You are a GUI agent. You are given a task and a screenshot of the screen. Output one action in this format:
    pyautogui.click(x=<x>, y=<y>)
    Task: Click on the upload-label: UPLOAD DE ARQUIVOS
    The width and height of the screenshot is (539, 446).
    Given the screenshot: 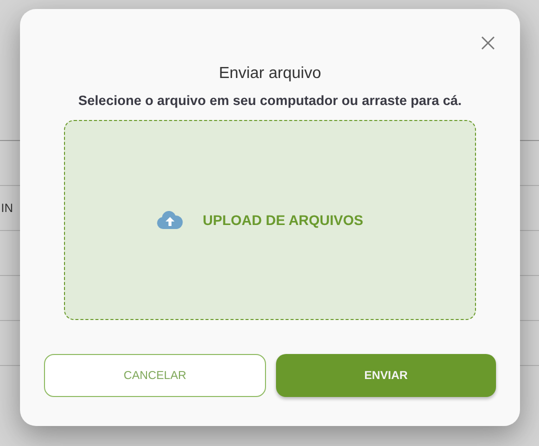 What is the action you would take?
    pyautogui.click(x=283, y=220)
    